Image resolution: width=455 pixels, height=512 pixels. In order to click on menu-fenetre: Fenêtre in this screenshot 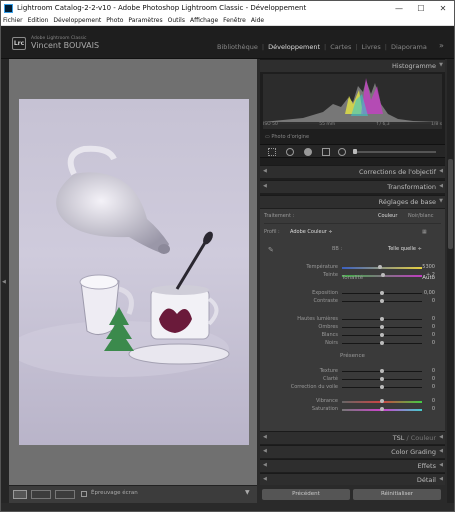, I will do `click(234, 20)`.